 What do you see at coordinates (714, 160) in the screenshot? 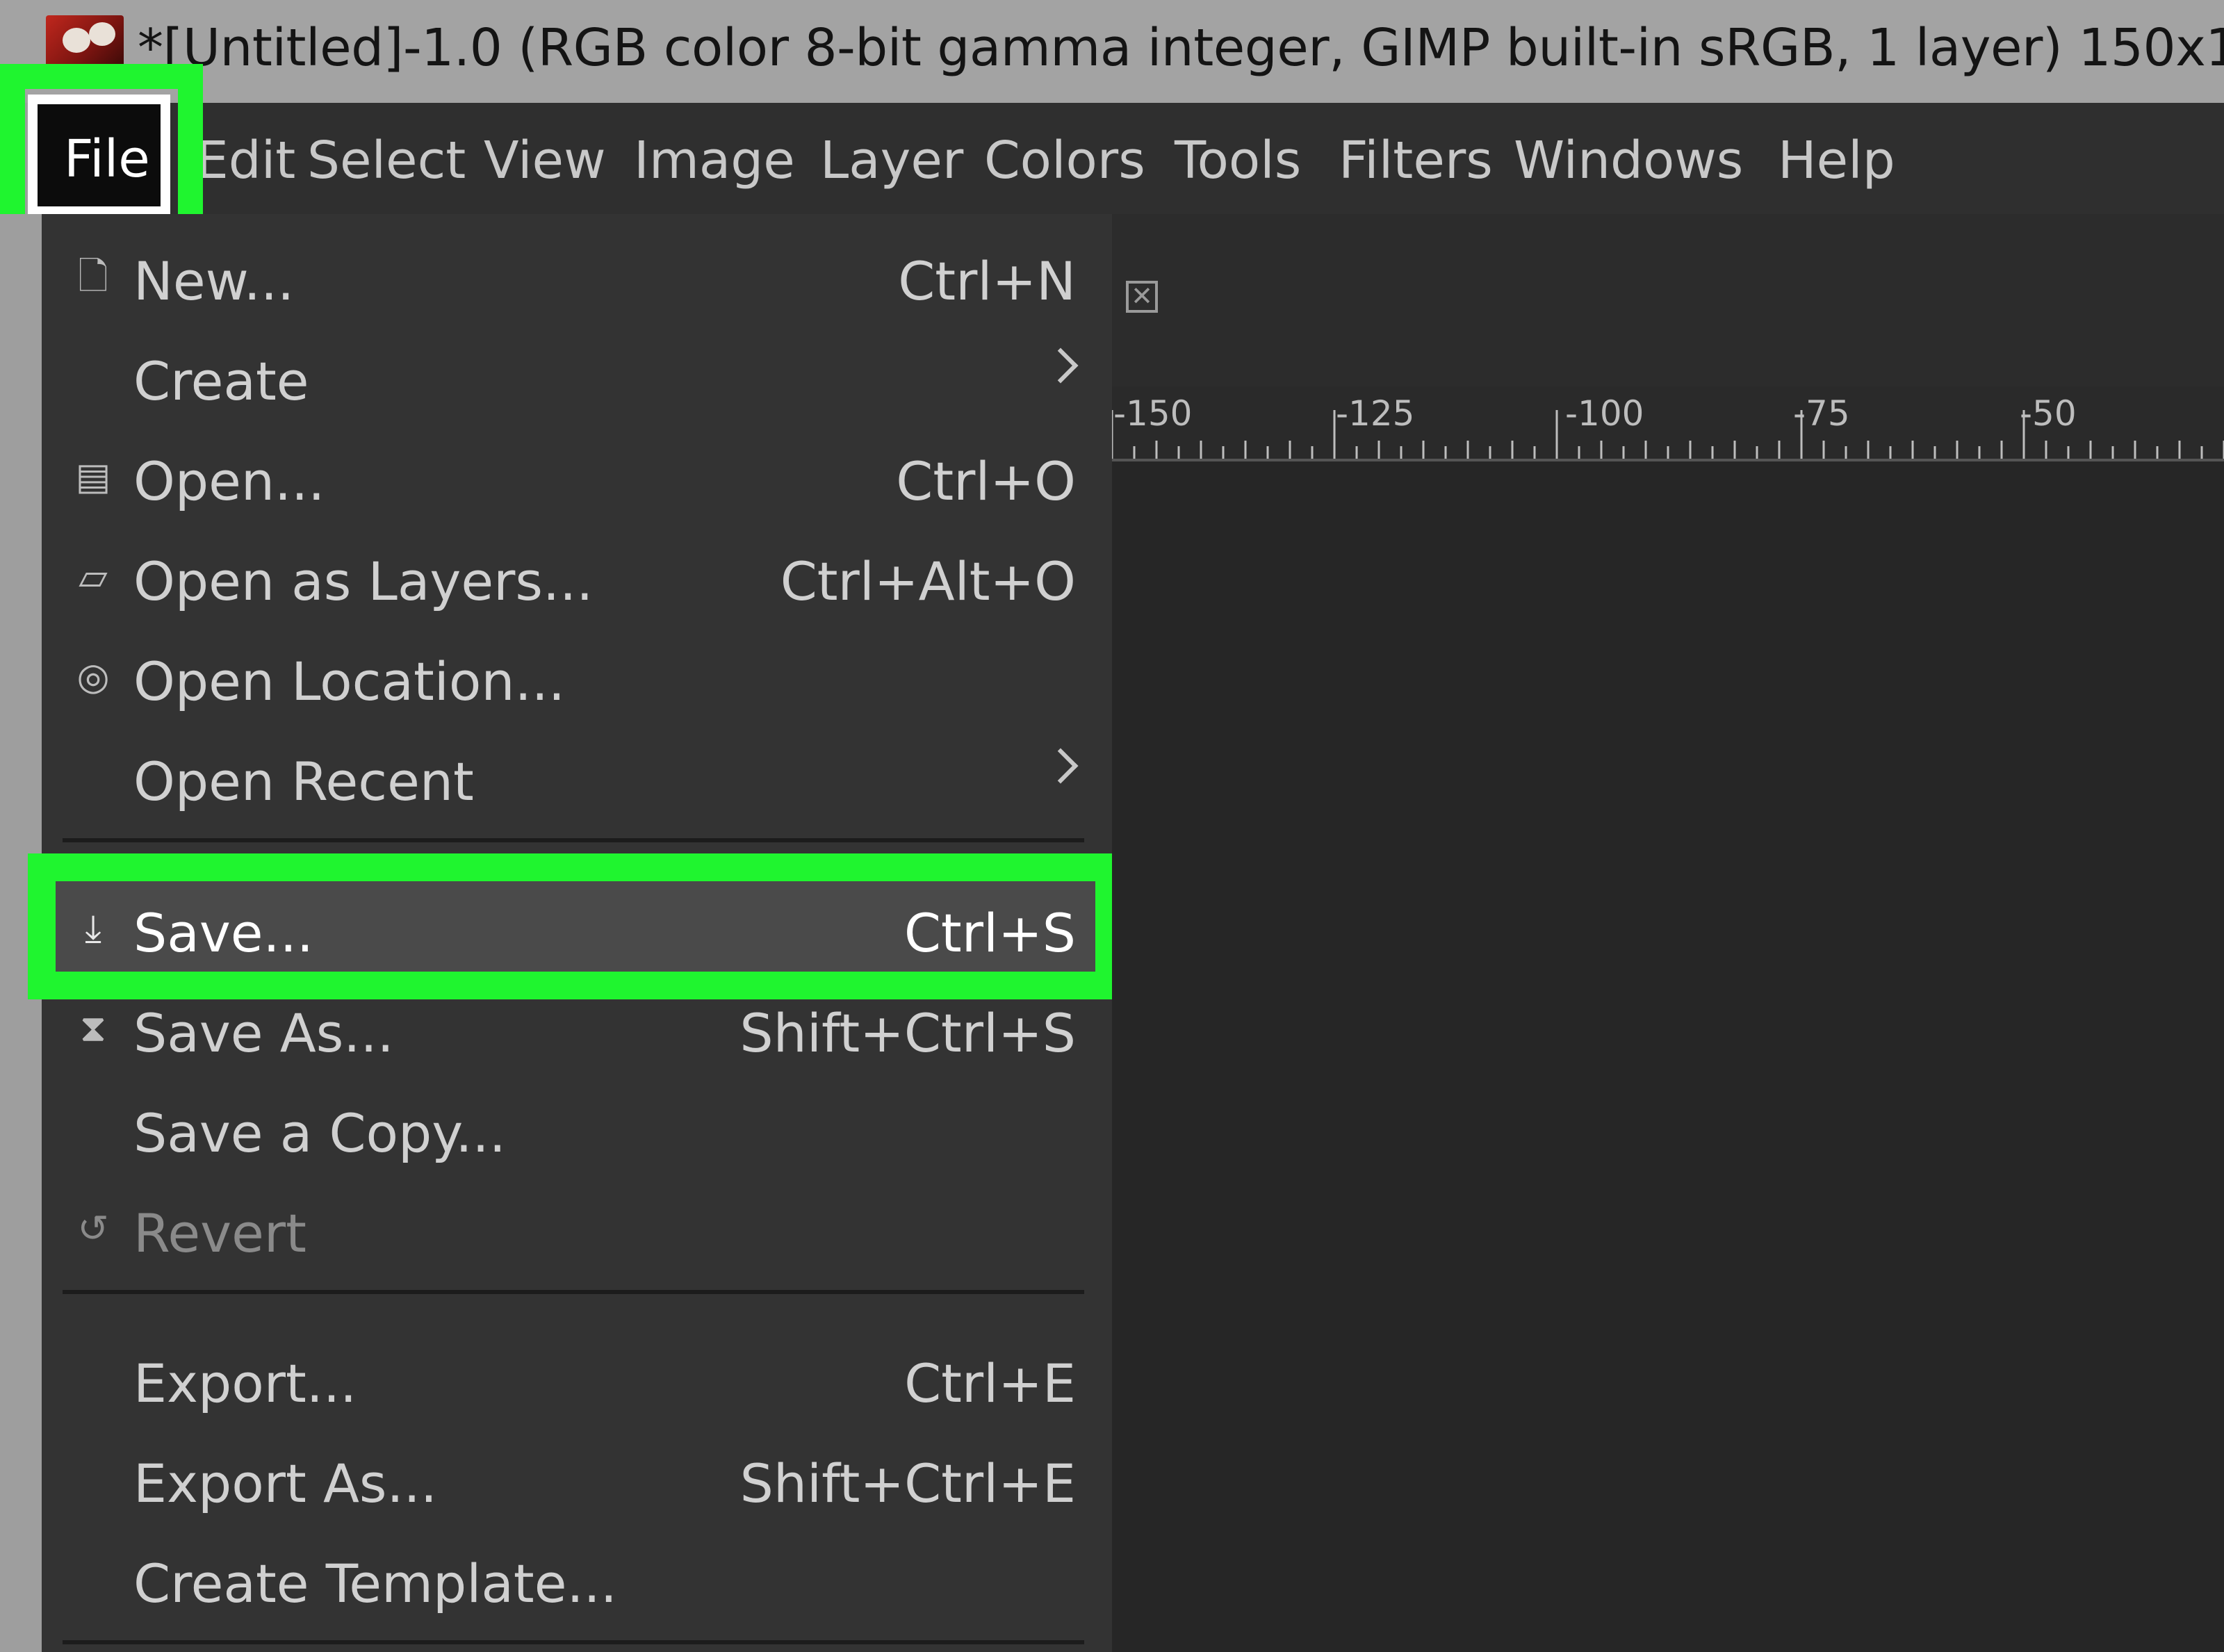
I see `menu-image: Image` at bounding box center [714, 160].